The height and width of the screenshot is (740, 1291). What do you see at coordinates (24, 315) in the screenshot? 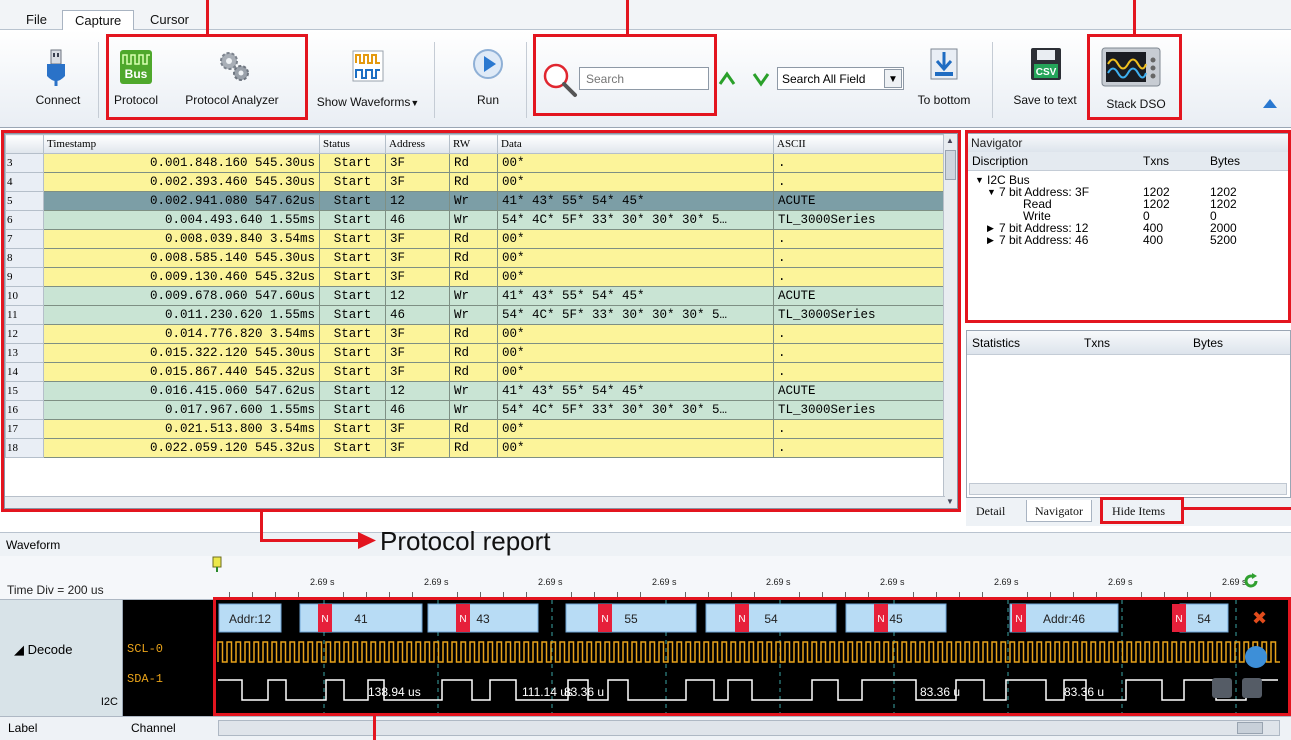
I see `row-number: 11` at bounding box center [24, 315].